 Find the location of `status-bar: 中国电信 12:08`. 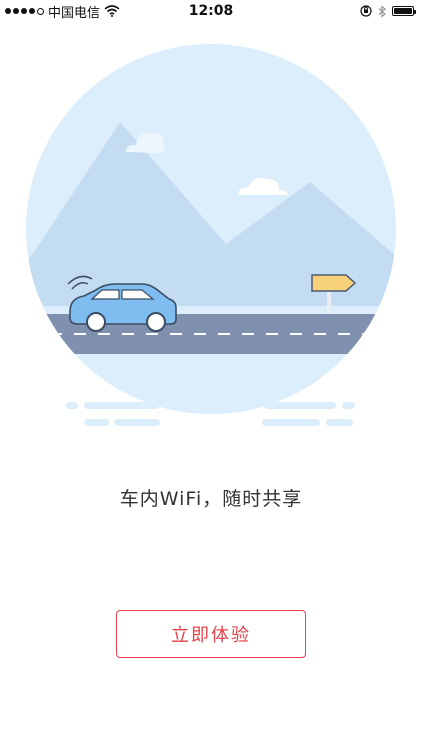

status-bar: 中国电信 12:08 is located at coordinates (211, 11).